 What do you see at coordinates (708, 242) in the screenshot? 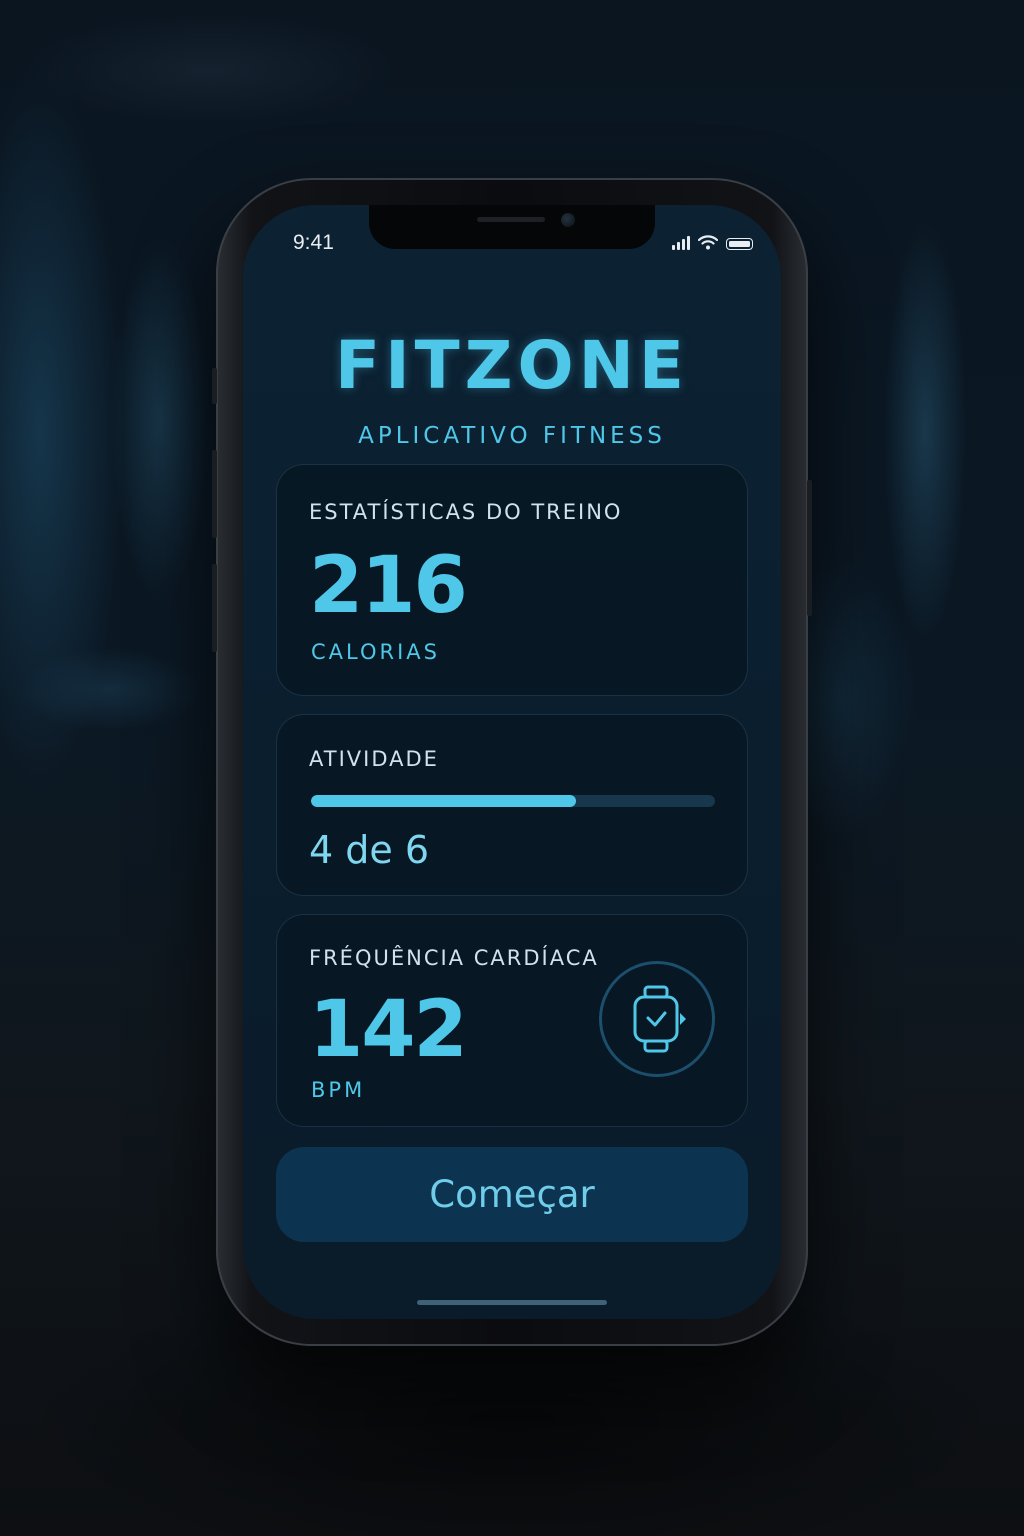
I see `wifi-icon` at bounding box center [708, 242].